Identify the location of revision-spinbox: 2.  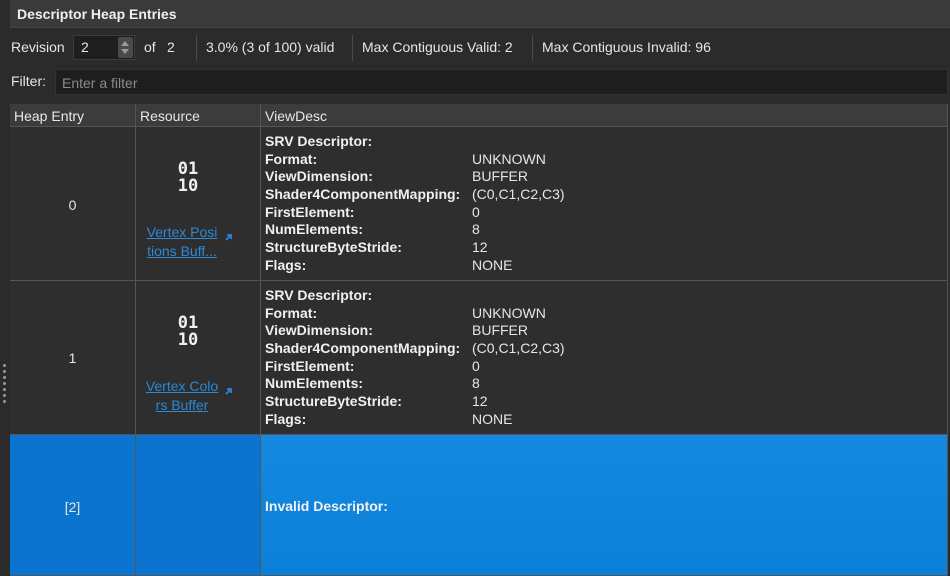
(104, 47).